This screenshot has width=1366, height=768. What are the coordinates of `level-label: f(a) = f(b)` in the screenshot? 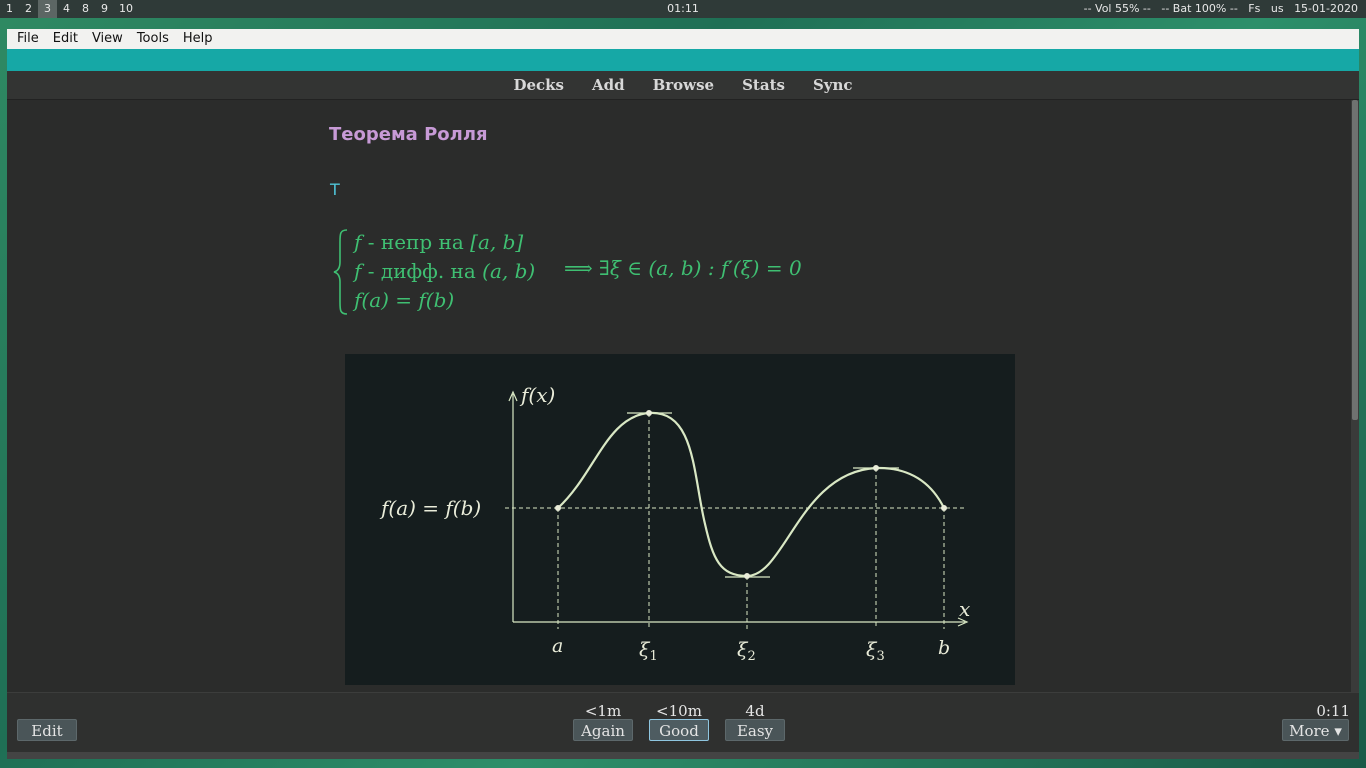 It's located at (430, 508).